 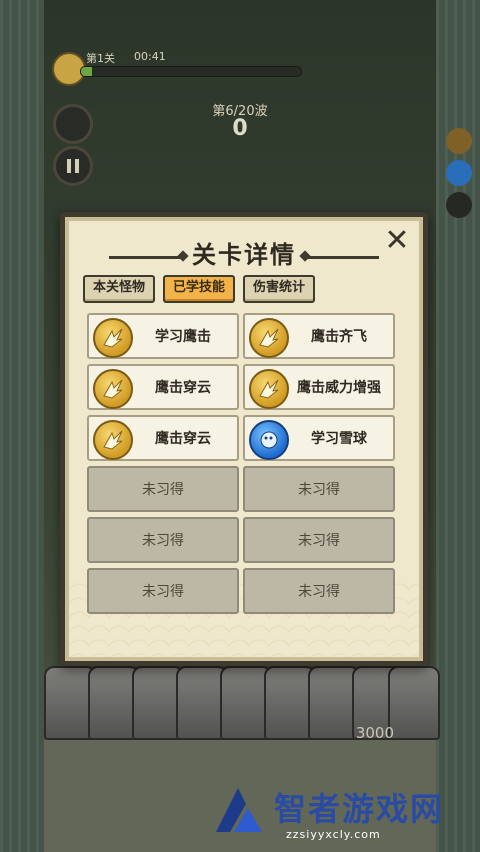 What do you see at coordinates (339, 337) in the screenshot?
I see `skill-name: 鹰击齐飞` at bounding box center [339, 337].